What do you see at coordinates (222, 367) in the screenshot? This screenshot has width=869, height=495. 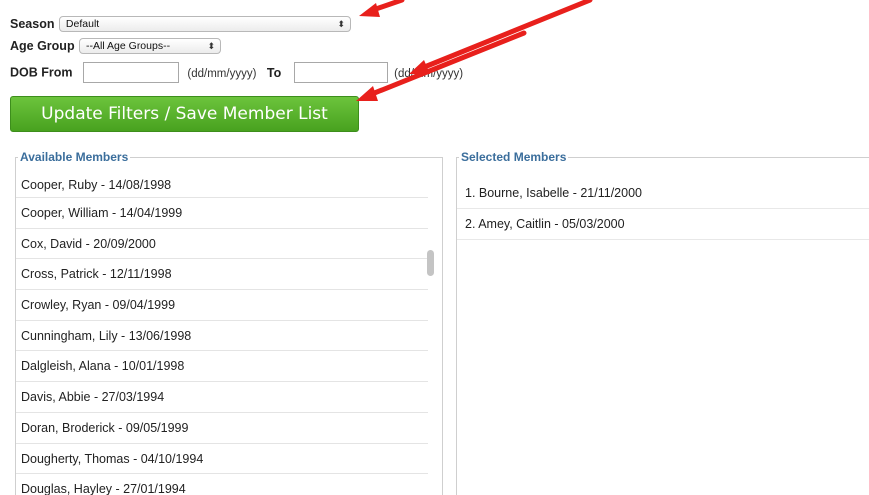 I see `list-item: Dalgleish, Alana - 10/01/1998` at bounding box center [222, 367].